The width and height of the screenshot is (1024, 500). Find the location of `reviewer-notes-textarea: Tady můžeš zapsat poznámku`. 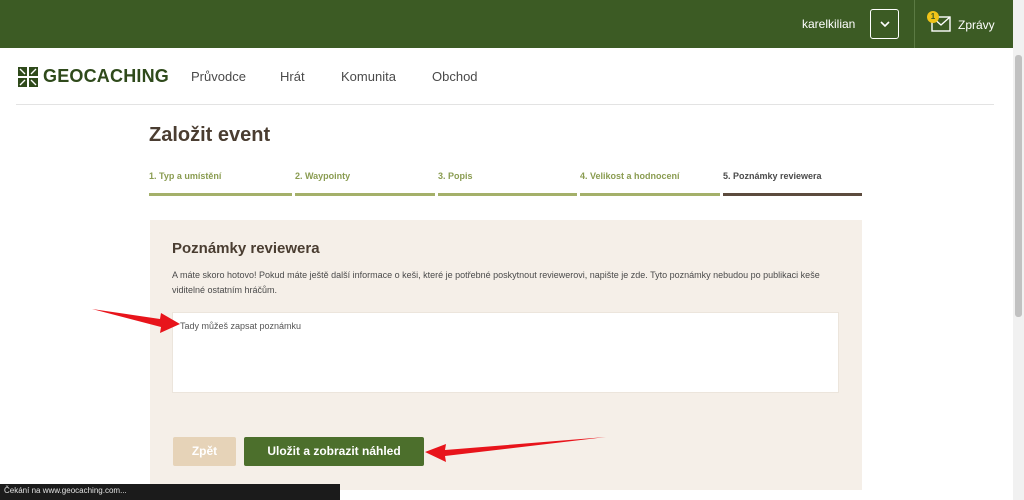

reviewer-notes-textarea: Tady můžeš zapsat poznámku is located at coordinates (505, 352).